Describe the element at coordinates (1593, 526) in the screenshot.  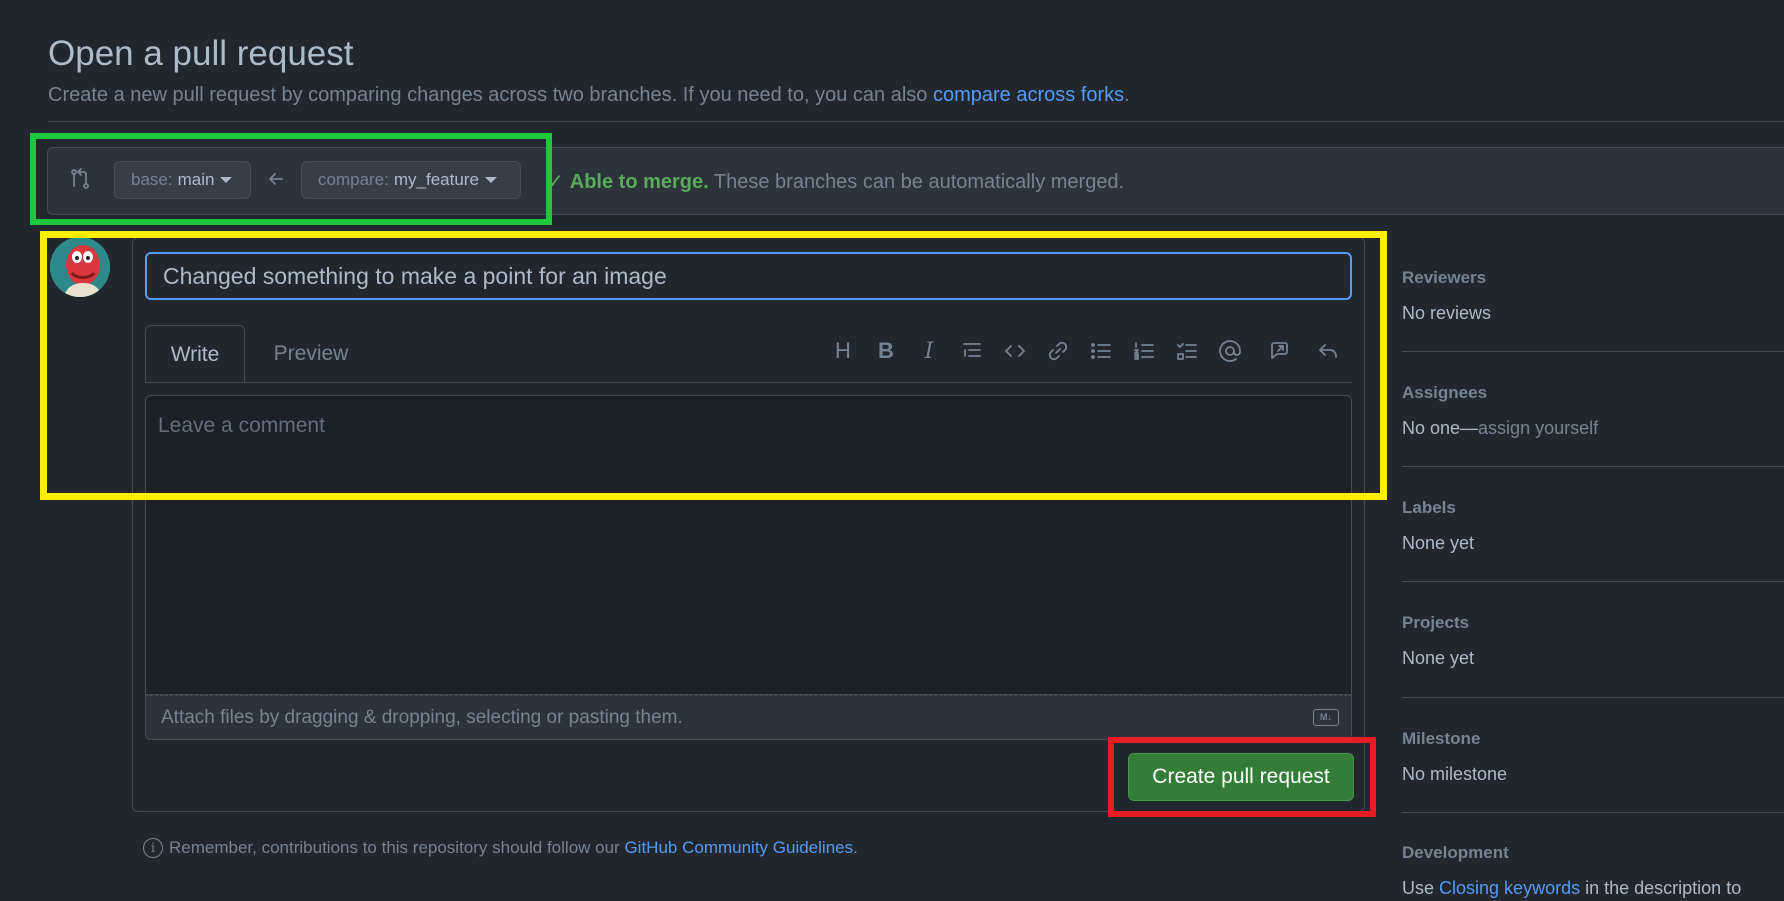
I see `sidebar-labels: Labels None yet` at that location.